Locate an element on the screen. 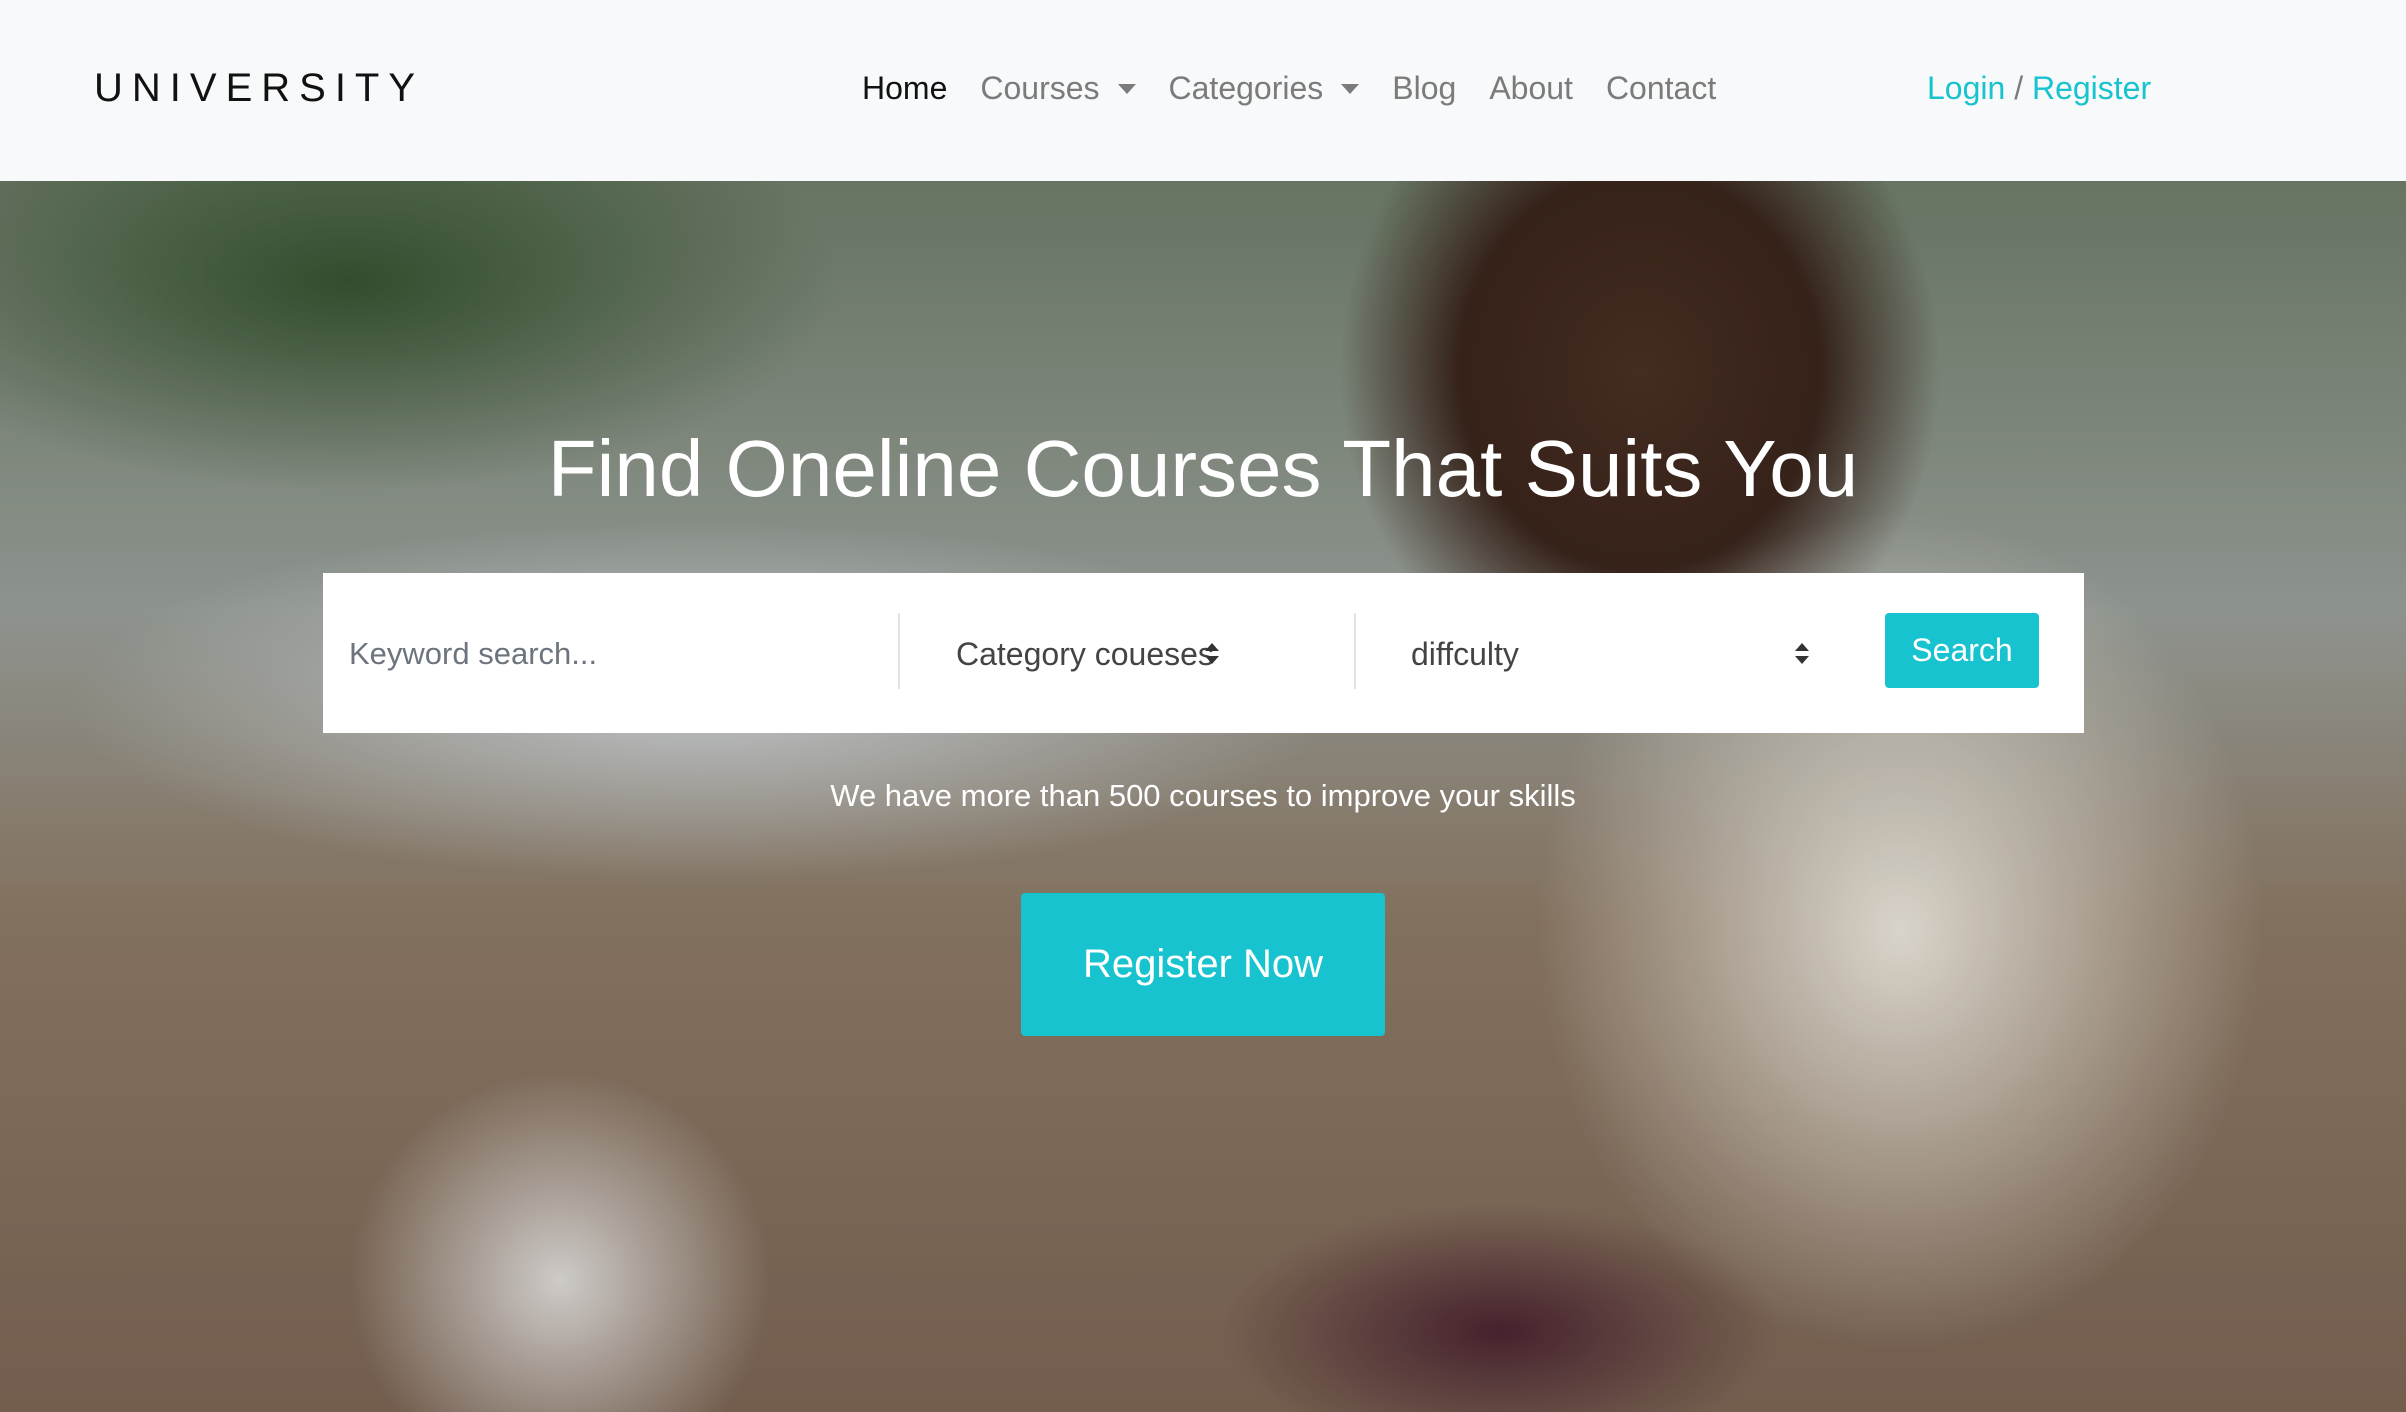  nav-item-contact: Contact is located at coordinates (1661, 88).